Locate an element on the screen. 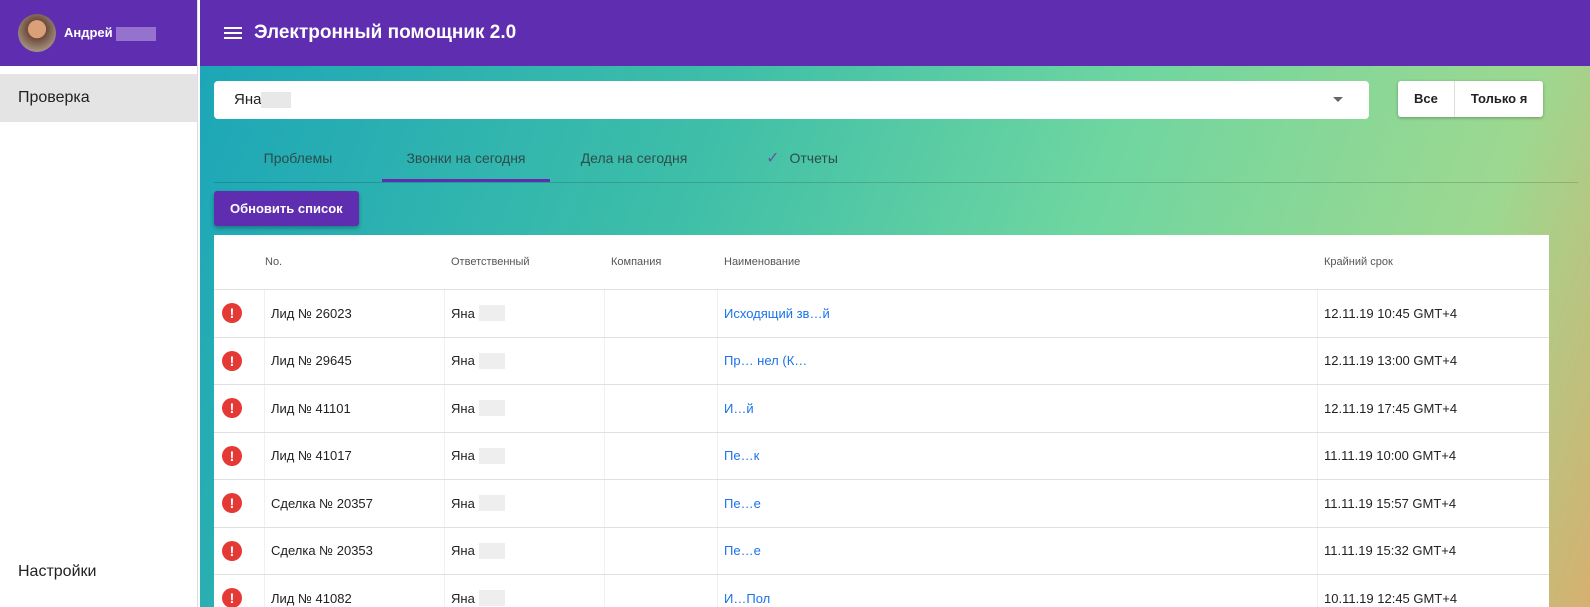 Image resolution: width=1590 pixels, height=607 pixels. toggle-only-me: Только я is located at coordinates (1498, 99).